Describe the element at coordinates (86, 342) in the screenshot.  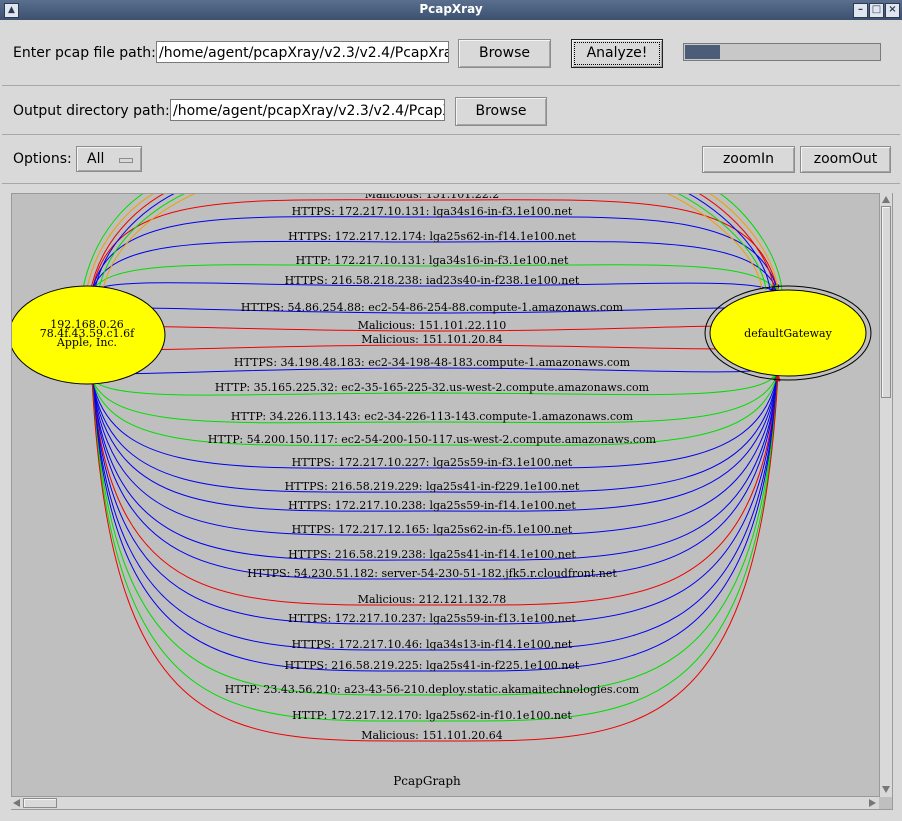
I see `source-node-vendor: Apple, Inc.` at that location.